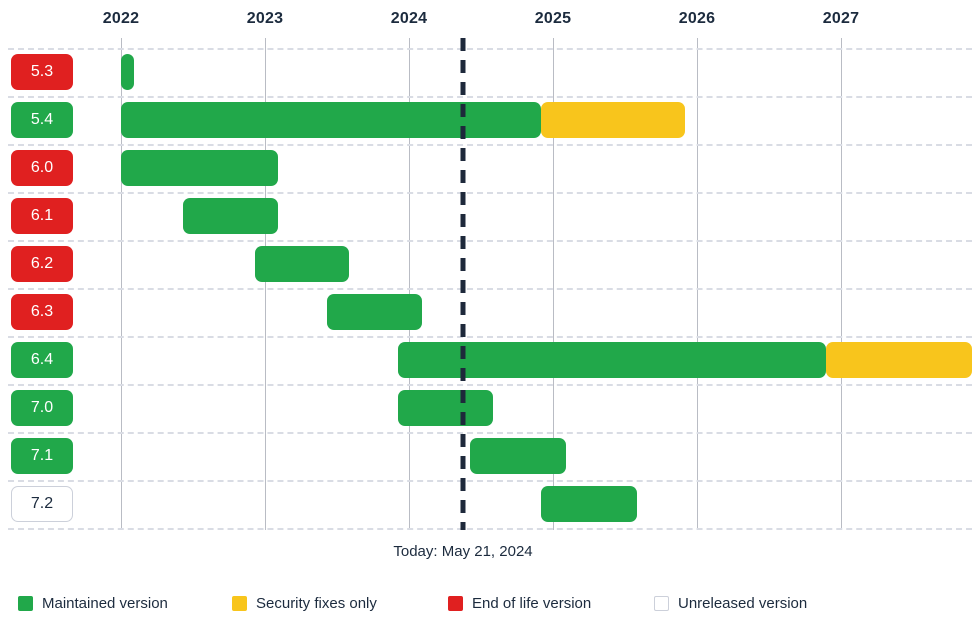  Describe the element at coordinates (230, 216) in the screenshot. I see `timeline-bar-6.1-maintained` at that location.